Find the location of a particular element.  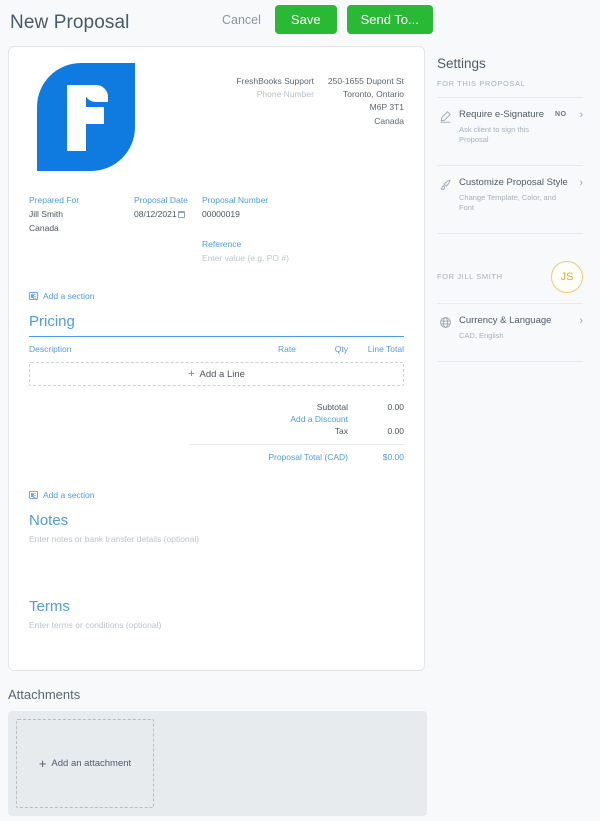

notes-title: Notes is located at coordinates (49, 521).